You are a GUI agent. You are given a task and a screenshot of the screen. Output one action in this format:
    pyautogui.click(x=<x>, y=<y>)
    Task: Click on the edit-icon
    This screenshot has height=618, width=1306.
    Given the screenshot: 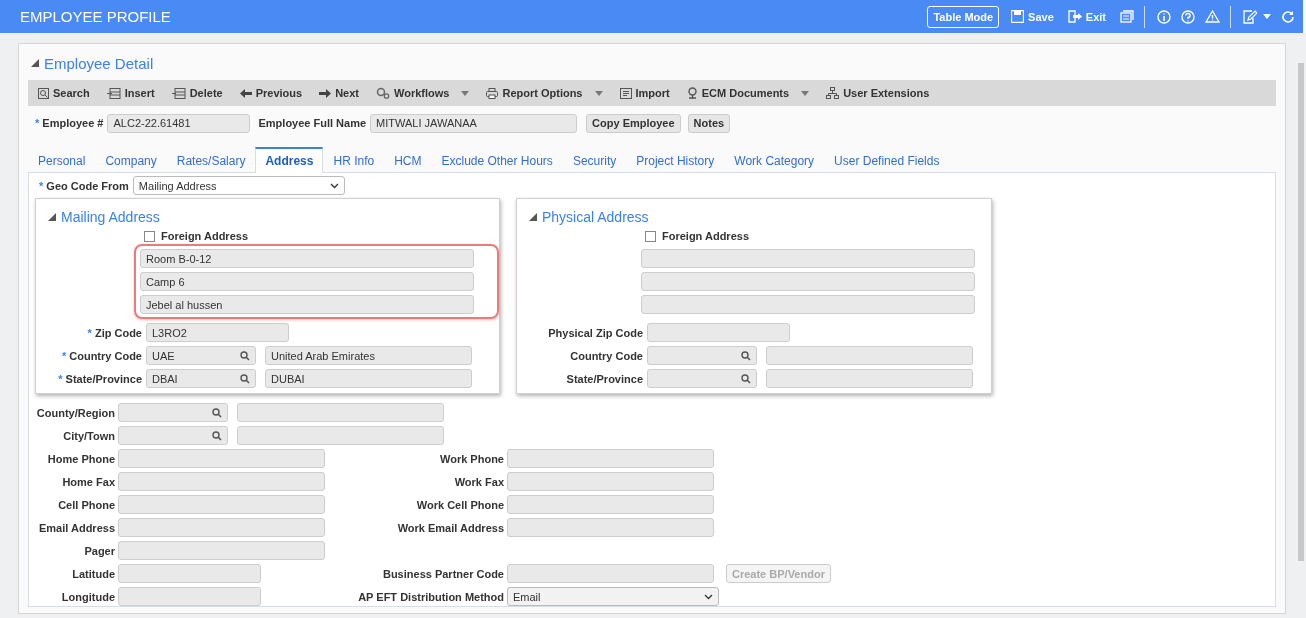 What is the action you would take?
    pyautogui.click(x=1250, y=16)
    